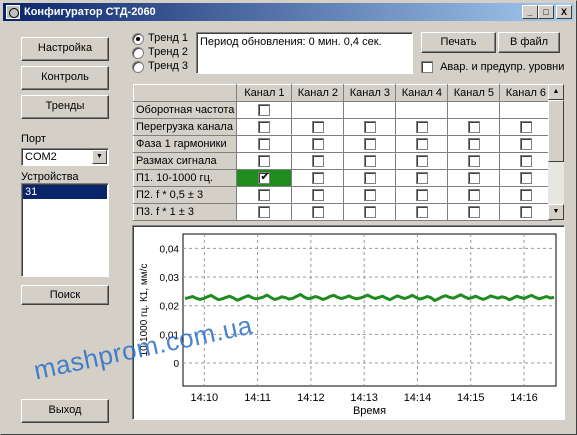 This screenshot has width=577, height=435. What do you see at coordinates (427, 67) in the screenshot?
I see `levels-checkbox` at bounding box center [427, 67].